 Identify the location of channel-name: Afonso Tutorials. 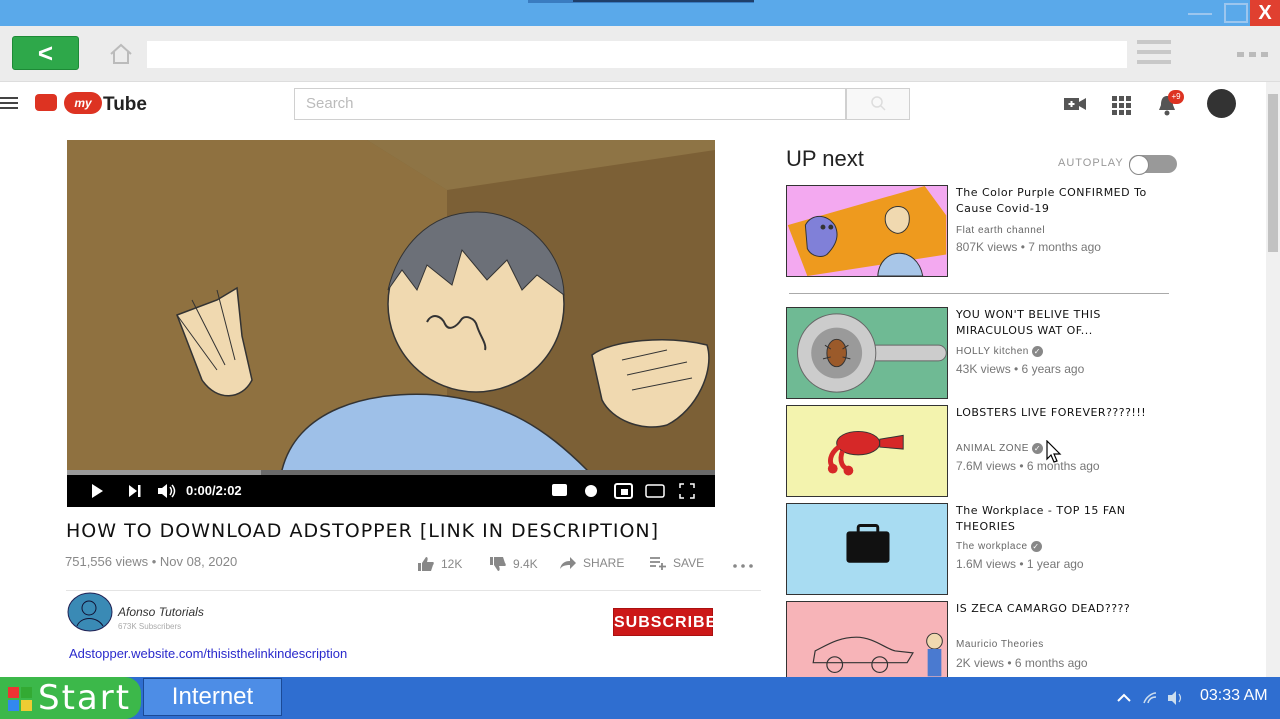
(161, 612).